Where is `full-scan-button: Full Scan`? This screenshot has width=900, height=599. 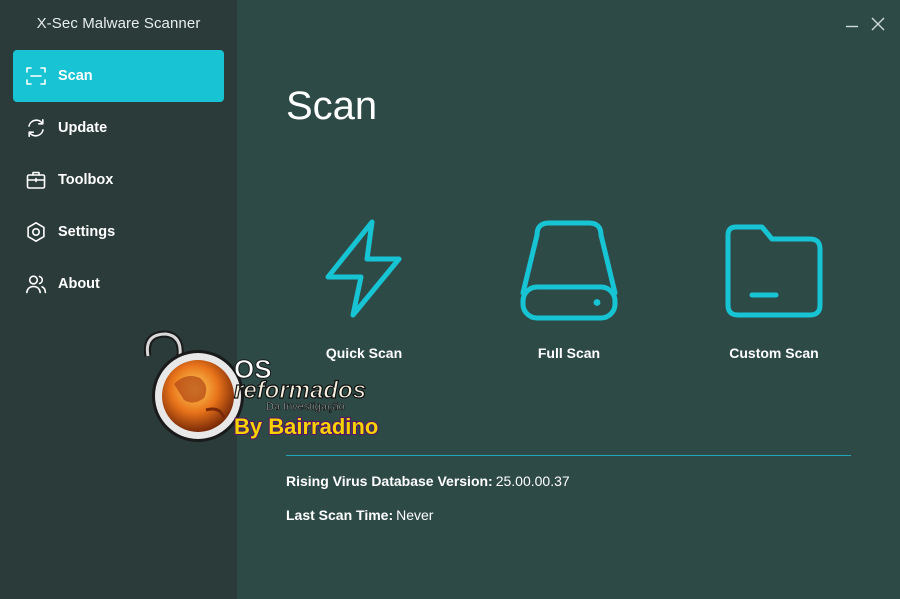
full-scan-button: Full Scan is located at coordinates (569, 287).